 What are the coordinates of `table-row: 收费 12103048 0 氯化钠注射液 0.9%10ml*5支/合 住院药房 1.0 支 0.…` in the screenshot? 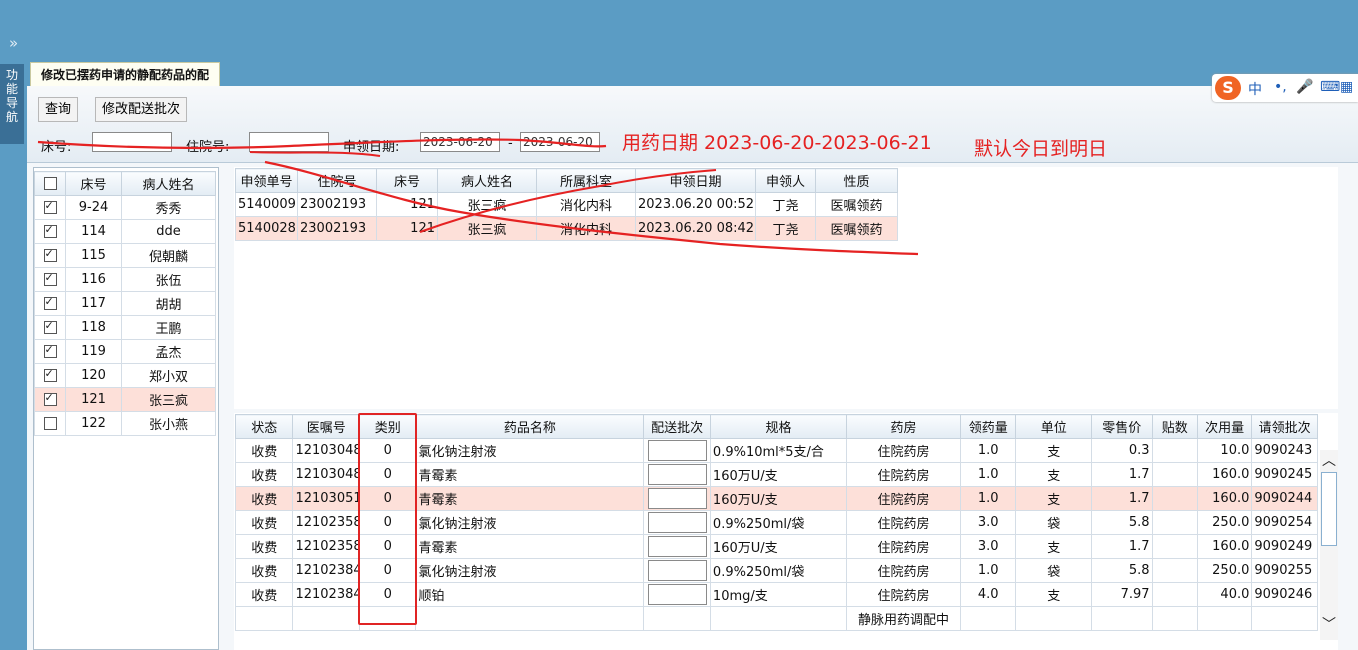 It's located at (776, 450).